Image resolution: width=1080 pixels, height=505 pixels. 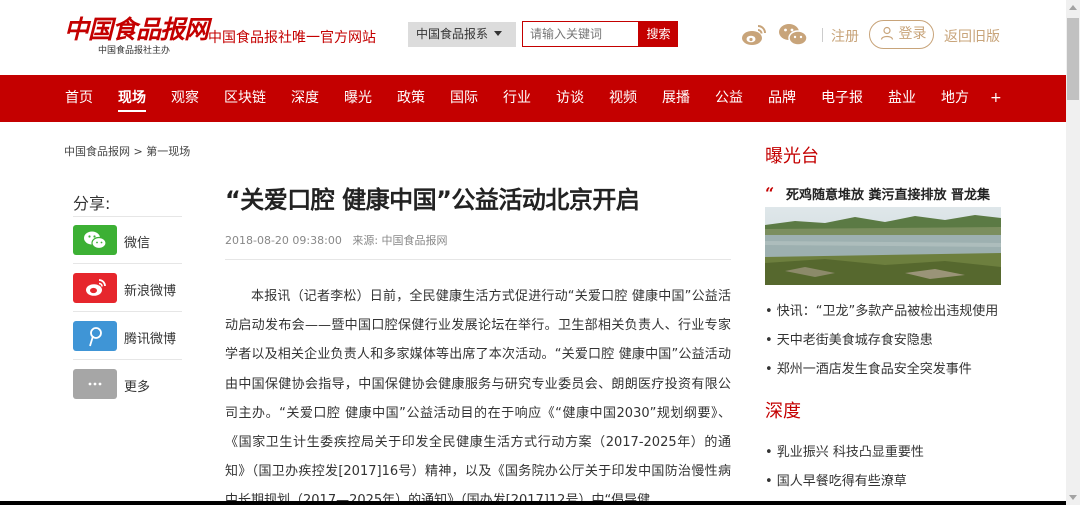 What do you see at coordinates (432, 200) in the screenshot?
I see `article-title: “关爱口腔 健康中国”公益活动北京开启` at bounding box center [432, 200].